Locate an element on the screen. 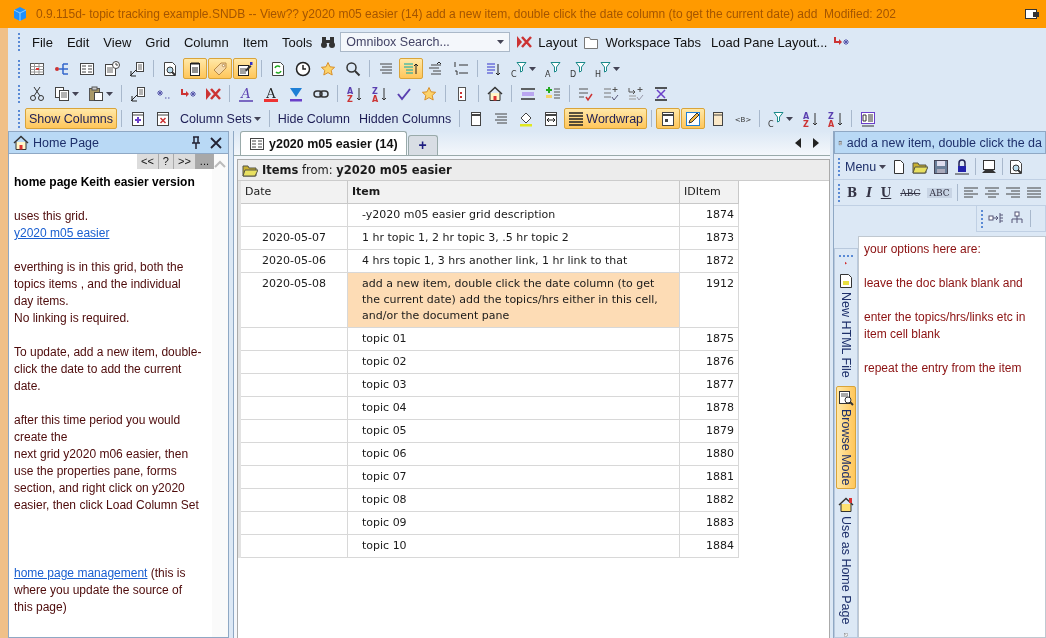 The image size is (1046, 638). menu-command: Layout is located at coordinates (558, 42).